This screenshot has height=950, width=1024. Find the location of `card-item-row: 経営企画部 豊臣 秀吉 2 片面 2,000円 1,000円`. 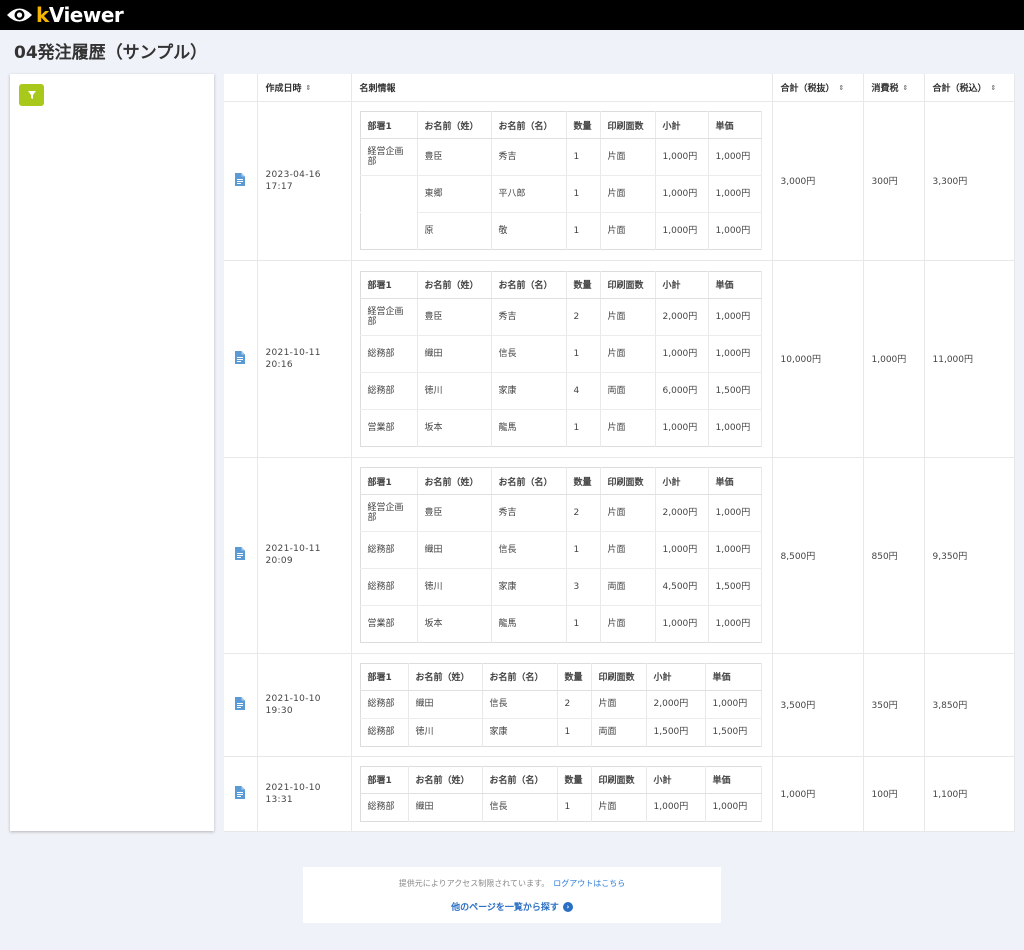

card-item-row: 経営企画部 豊臣 秀吉 2 片面 2,000円 1,000円 is located at coordinates (561, 317).